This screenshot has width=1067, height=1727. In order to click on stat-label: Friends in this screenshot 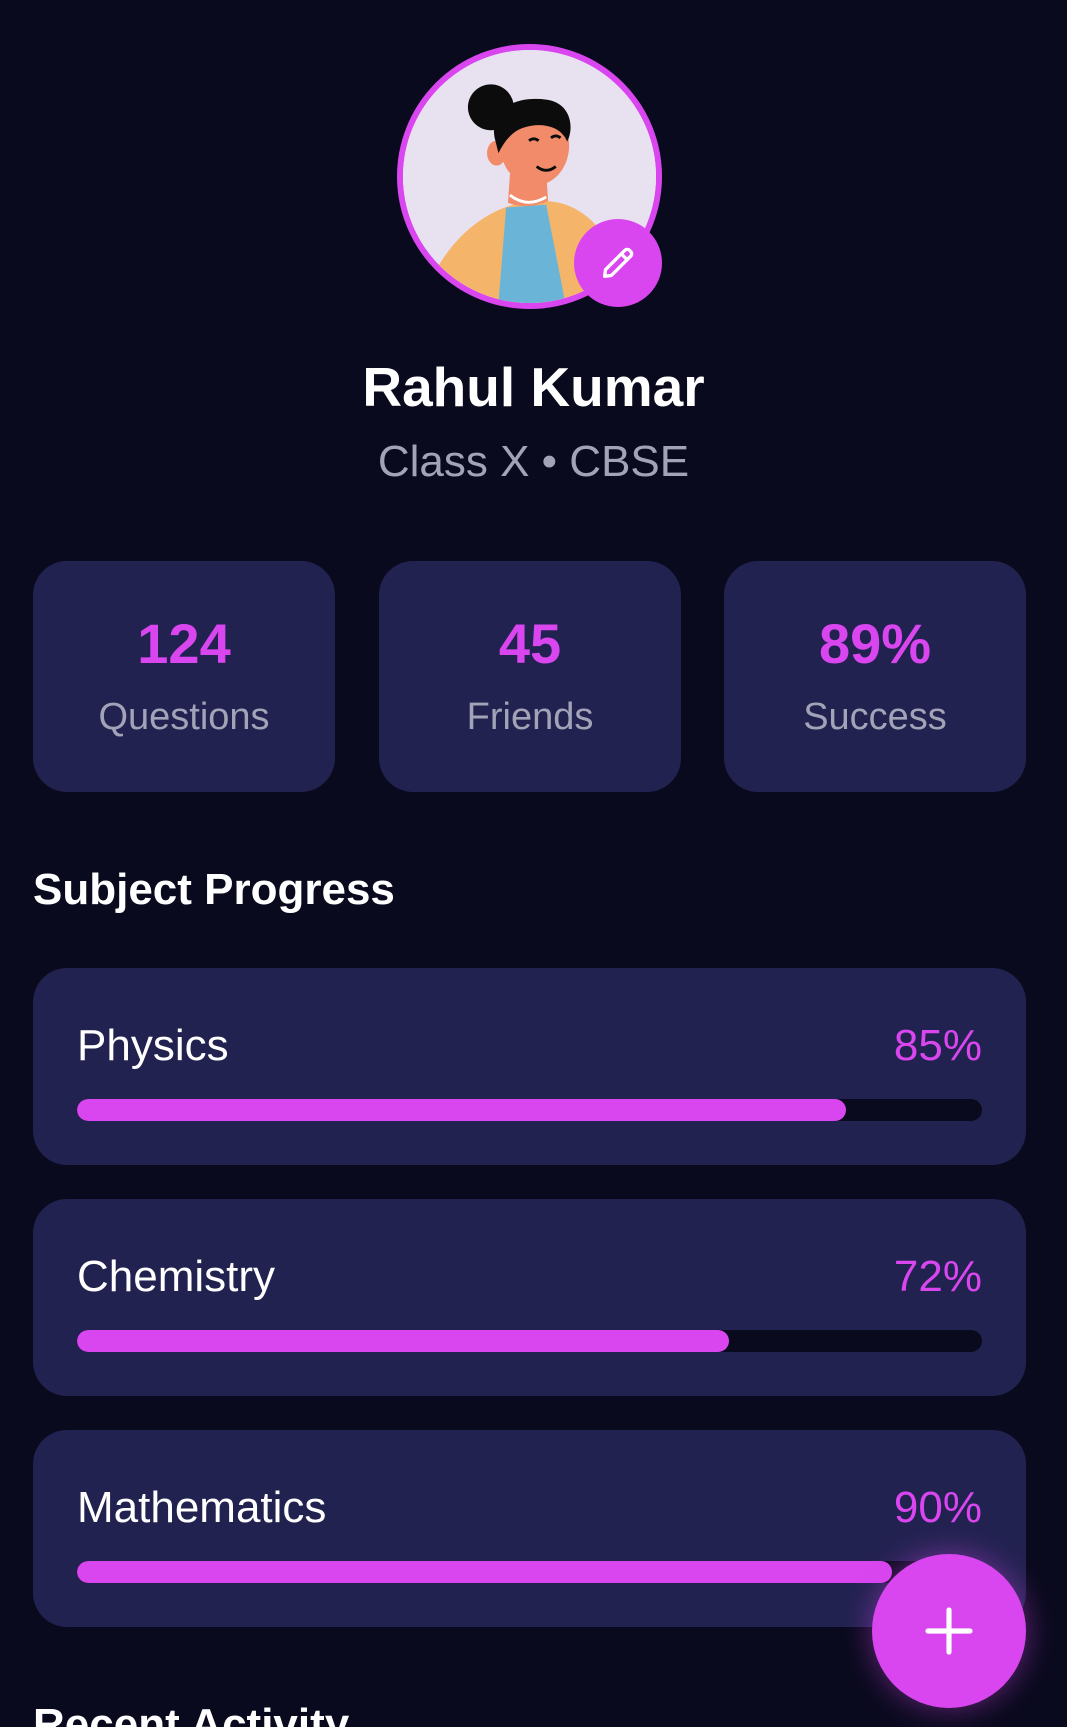, I will do `click(530, 717)`.